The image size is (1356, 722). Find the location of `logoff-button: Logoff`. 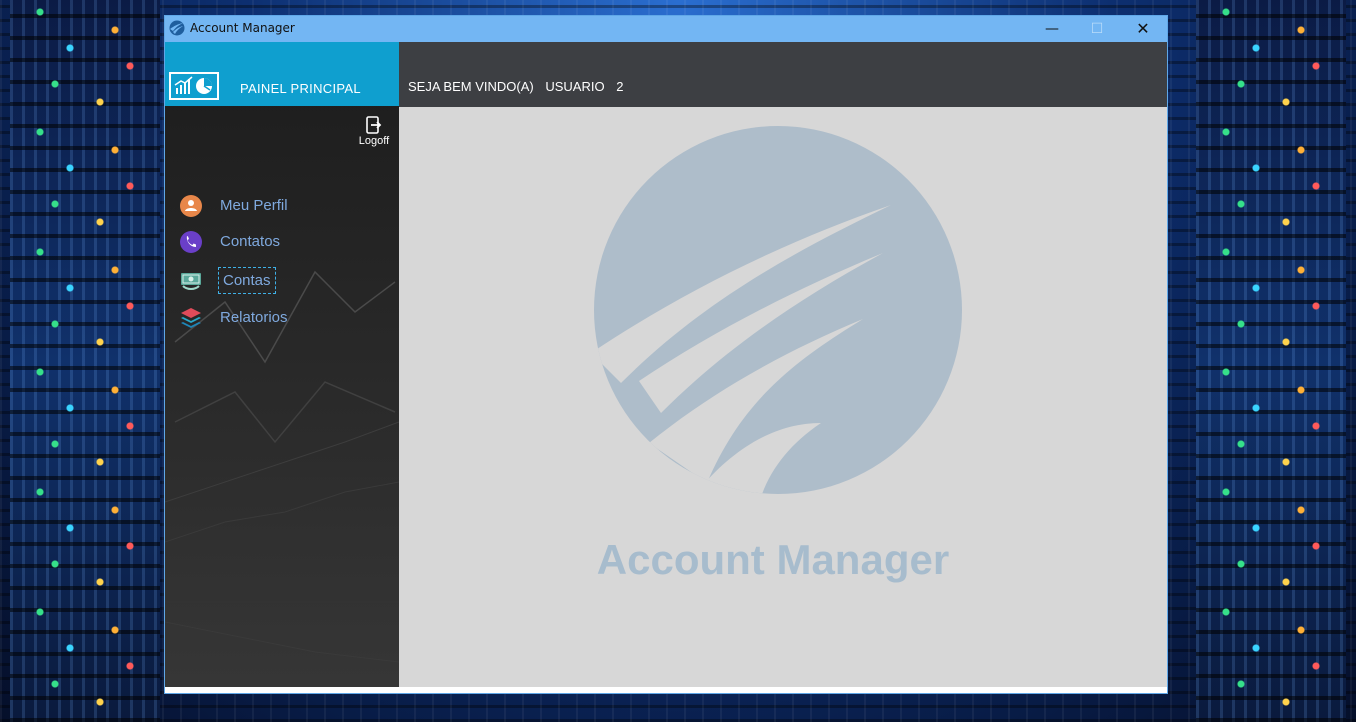

logoff-button: Logoff is located at coordinates (374, 131).